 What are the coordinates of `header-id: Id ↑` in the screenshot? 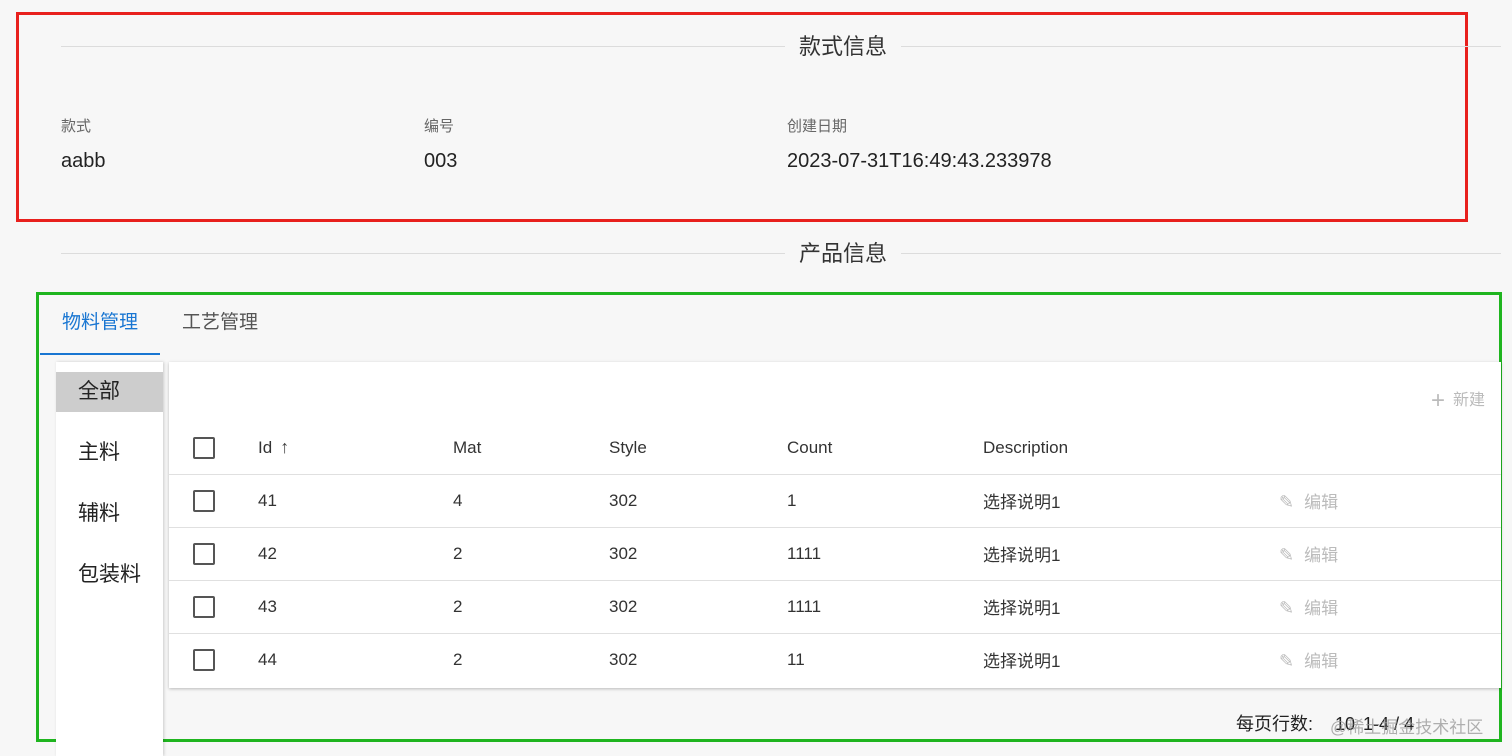 It's located at (355, 448).